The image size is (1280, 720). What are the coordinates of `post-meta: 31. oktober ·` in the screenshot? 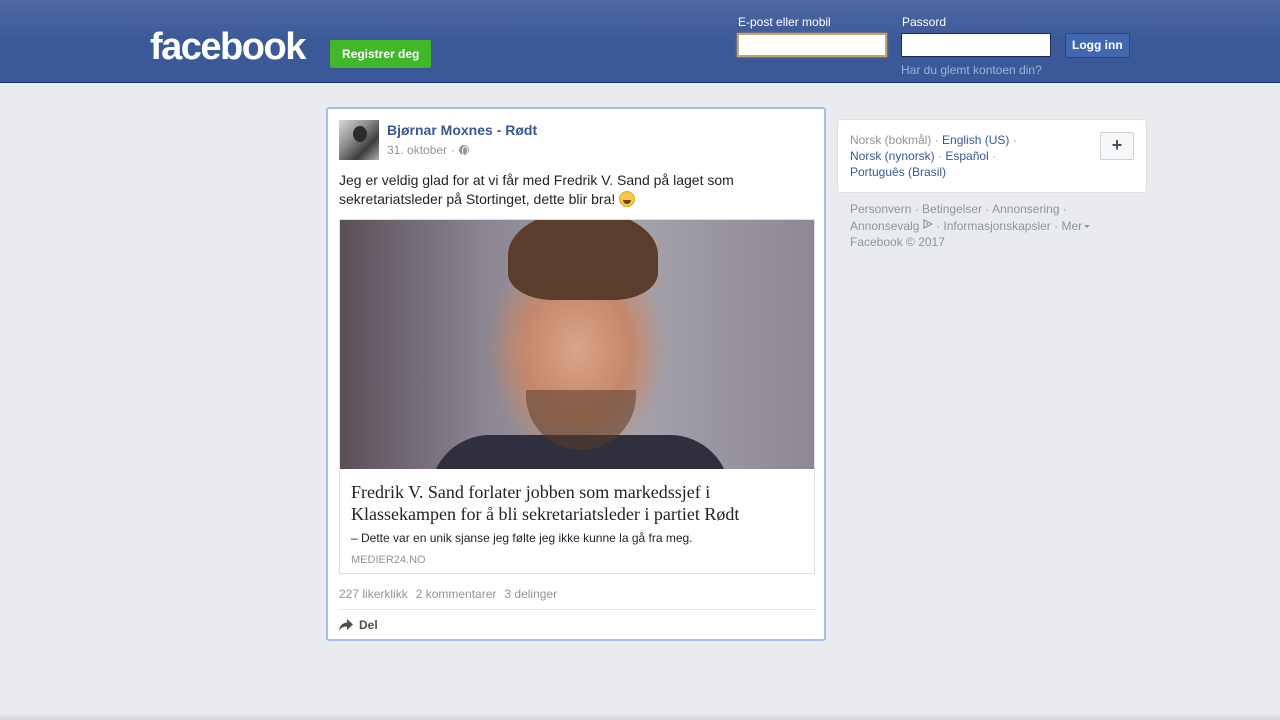 It's located at (428, 150).